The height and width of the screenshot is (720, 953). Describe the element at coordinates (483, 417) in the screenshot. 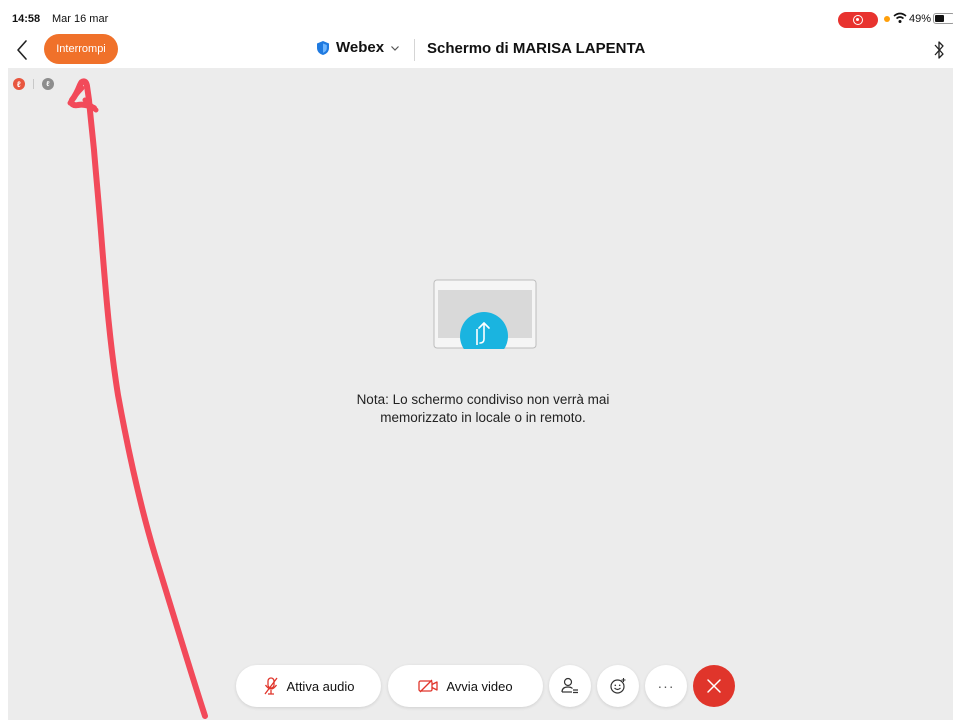

I see `privacy-note-line2: memorizzato in locale o in remoto.` at that location.